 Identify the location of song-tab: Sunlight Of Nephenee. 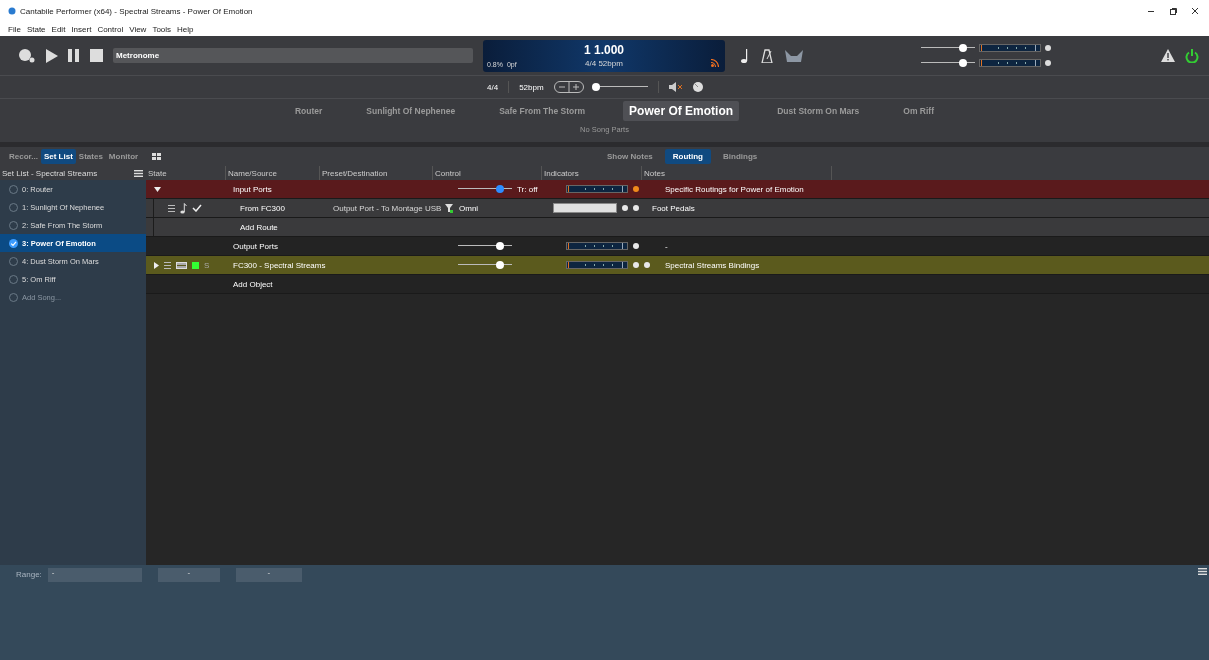
(411, 111).